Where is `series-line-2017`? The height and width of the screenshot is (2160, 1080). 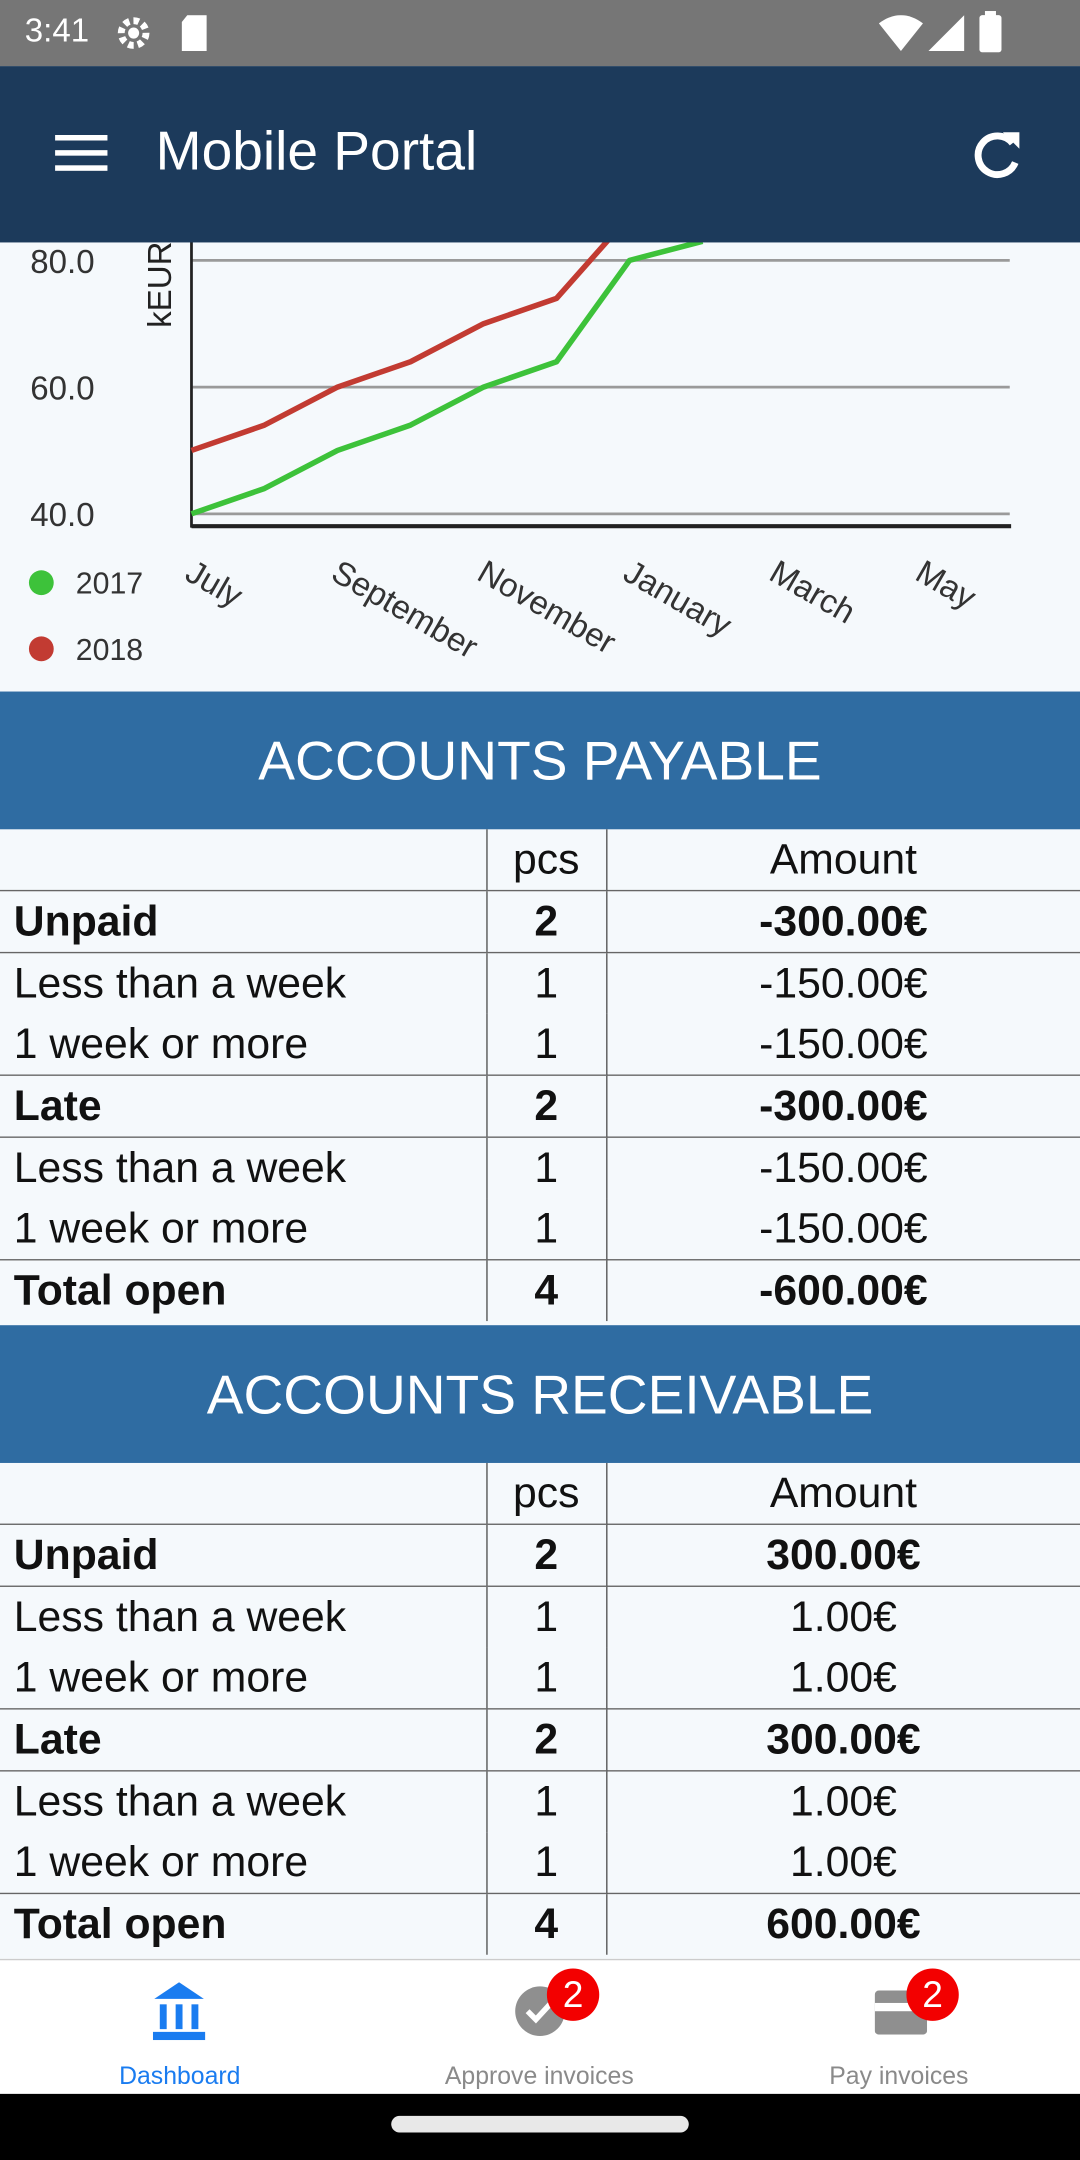 series-line-2017 is located at coordinates (447, 377).